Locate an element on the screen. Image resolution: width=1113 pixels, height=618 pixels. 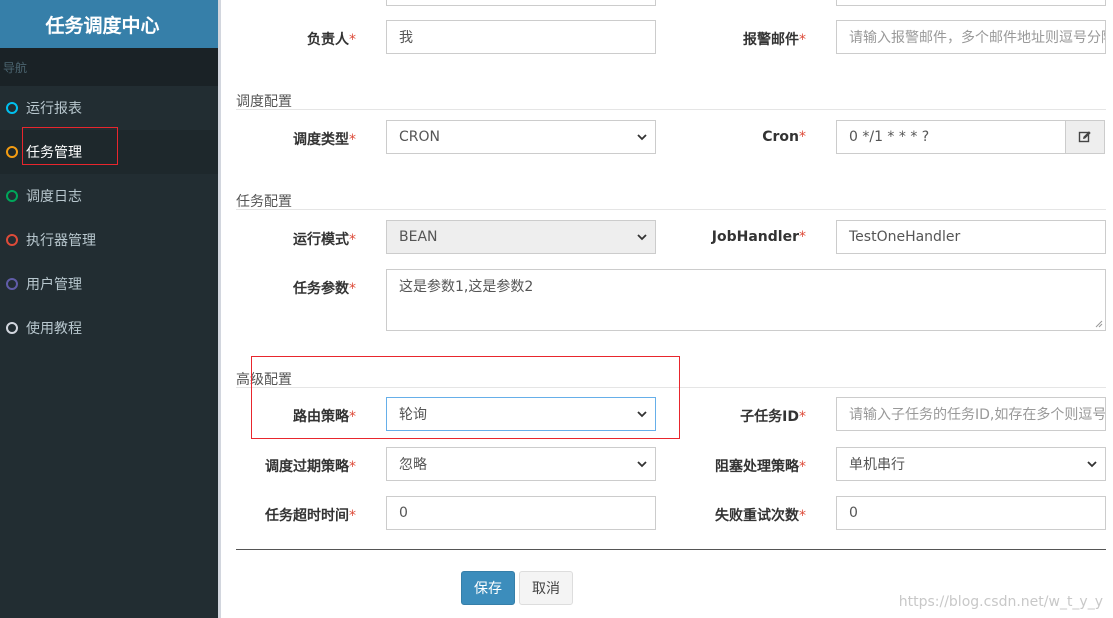
edit-icon is located at coordinates (1084, 137).